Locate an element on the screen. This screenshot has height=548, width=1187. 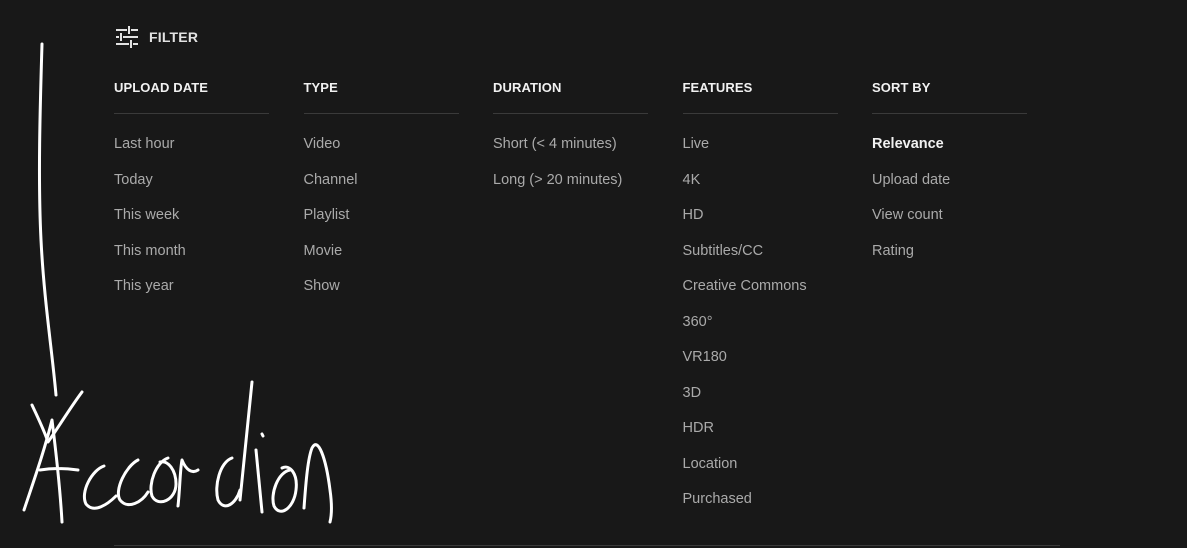
filter-option-last-hour: Last hour is located at coordinates (191, 145).